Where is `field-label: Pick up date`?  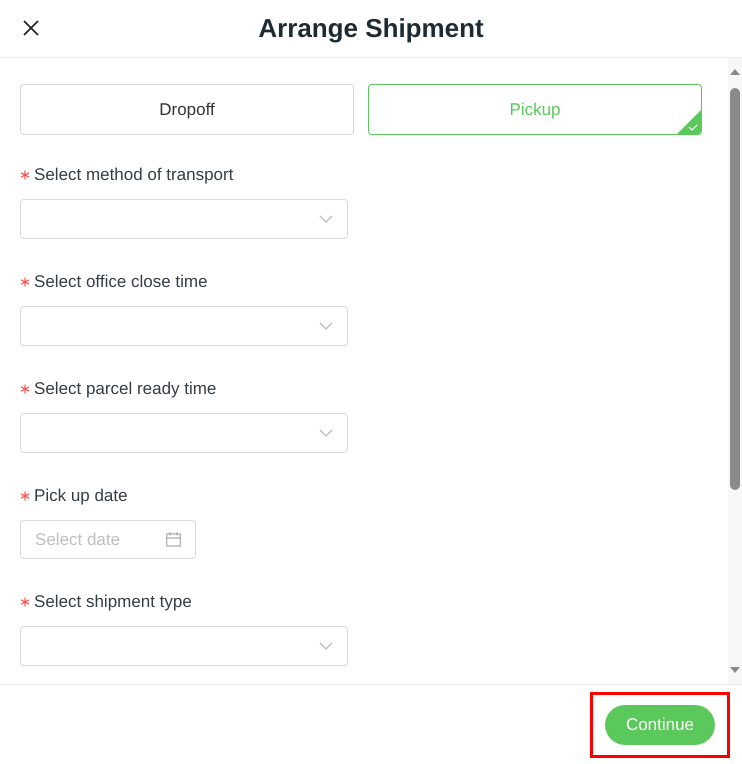
field-label: Pick up date is located at coordinates (81, 496).